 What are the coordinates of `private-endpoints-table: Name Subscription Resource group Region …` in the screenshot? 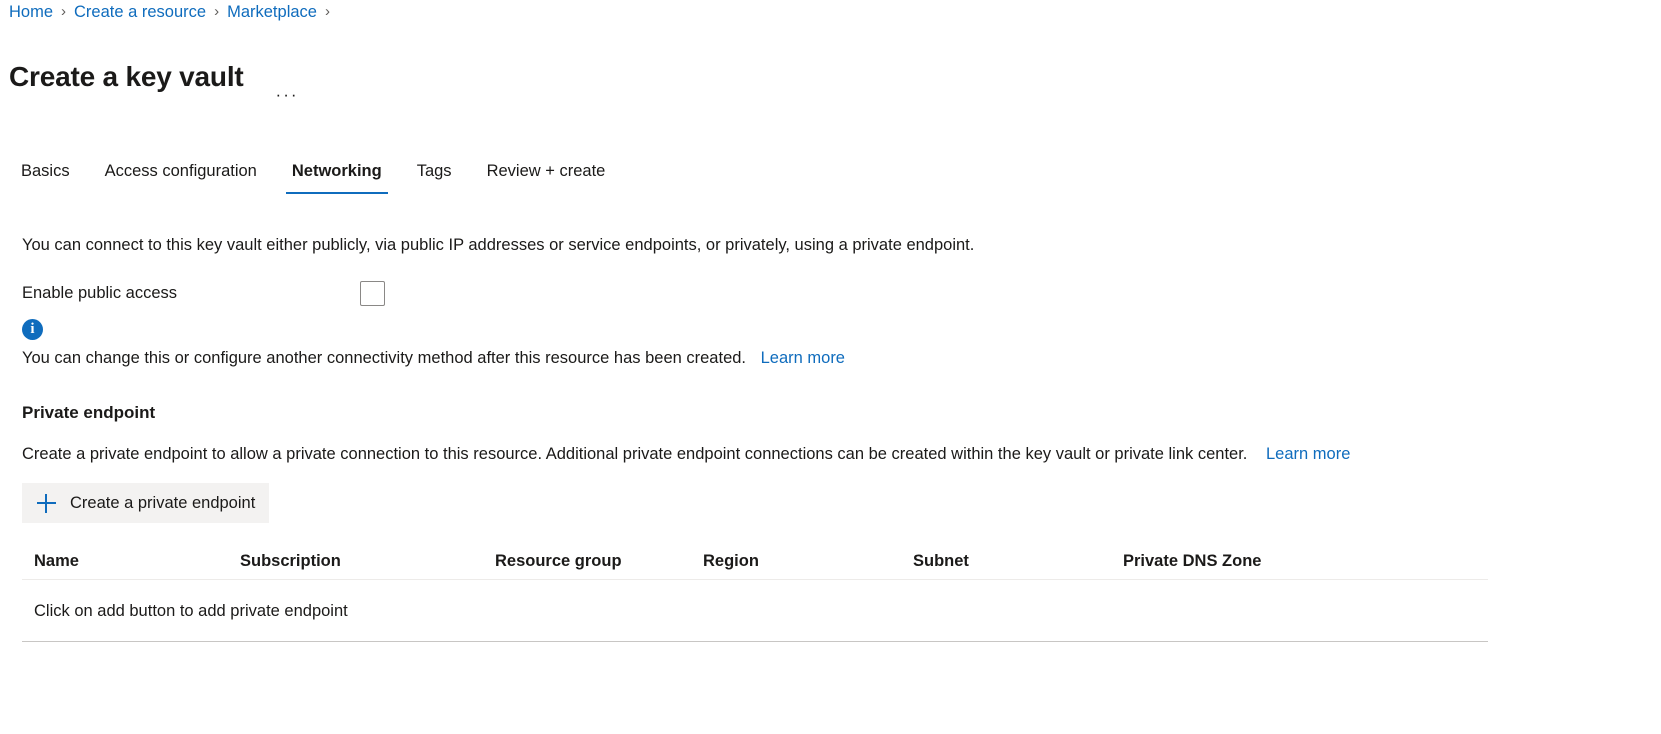 It's located at (755, 592).